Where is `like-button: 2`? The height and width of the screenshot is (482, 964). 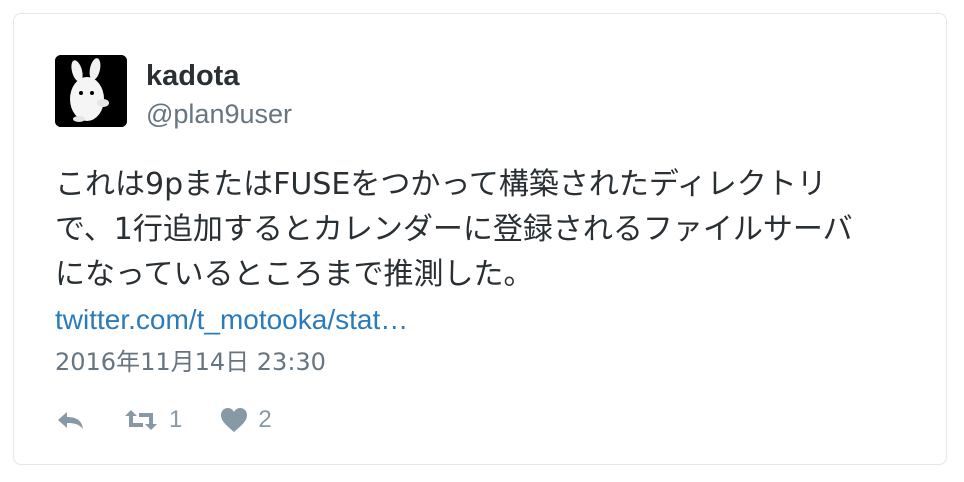 like-button: 2 is located at coordinates (246, 420).